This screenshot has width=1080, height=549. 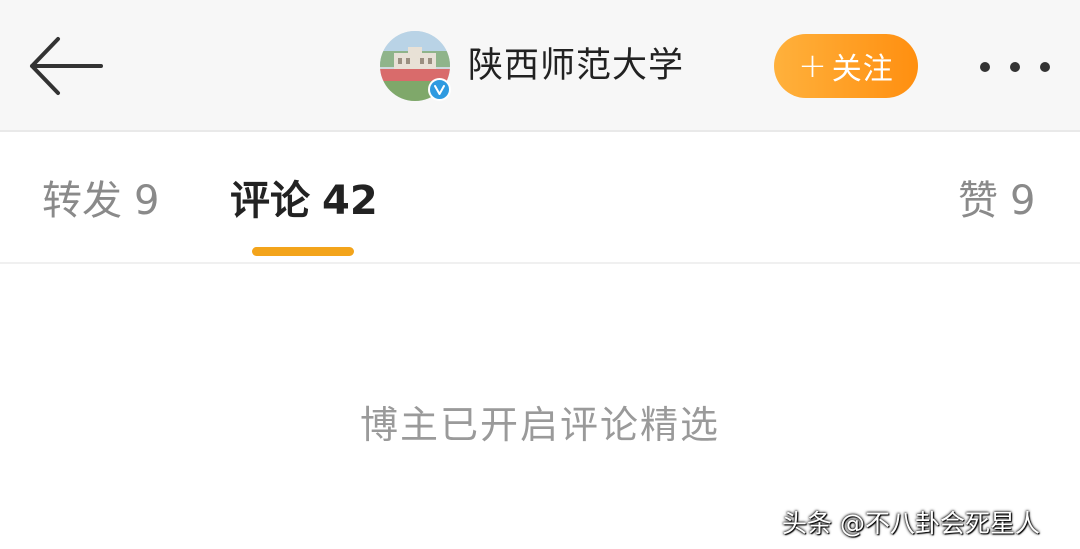 What do you see at coordinates (862, 69) in the screenshot?
I see `follow-label: 关注` at bounding box center [862, 69].